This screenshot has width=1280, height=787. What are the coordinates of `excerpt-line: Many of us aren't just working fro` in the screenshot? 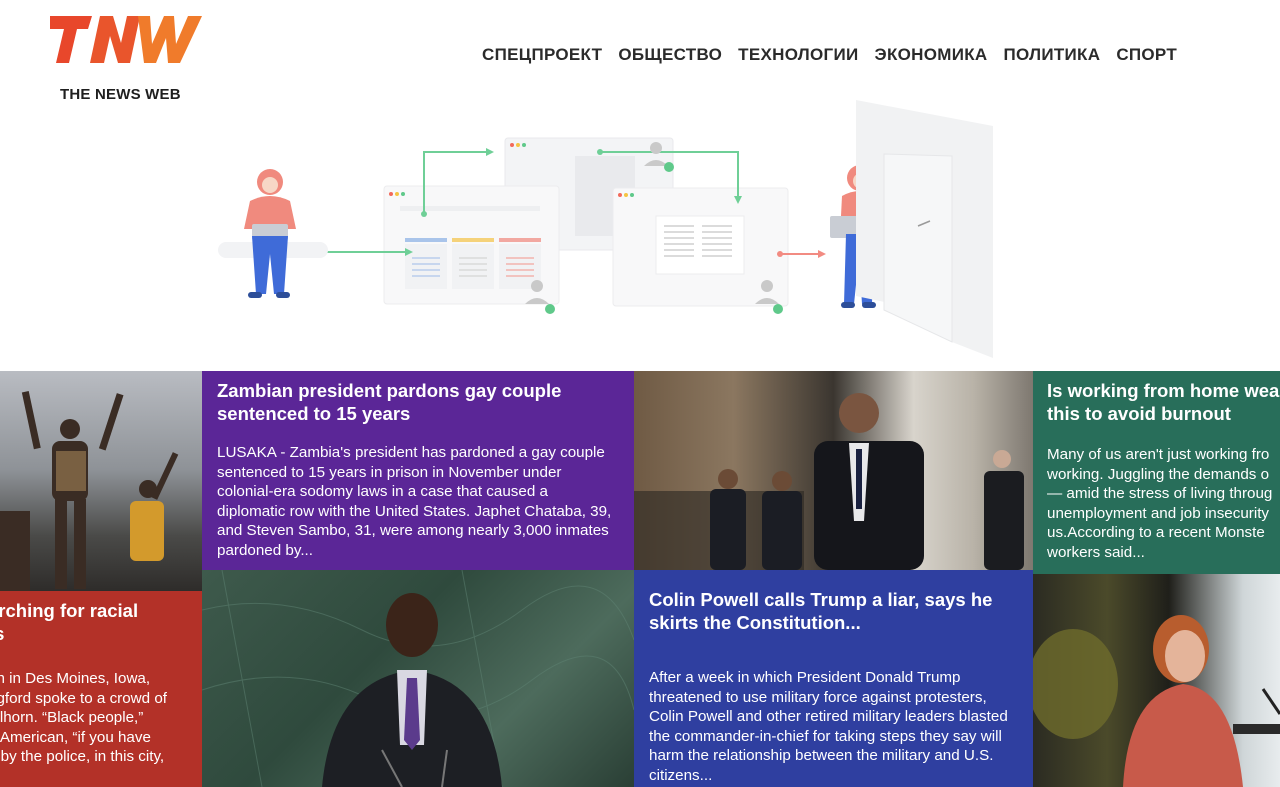 It's located at (1158, 454).